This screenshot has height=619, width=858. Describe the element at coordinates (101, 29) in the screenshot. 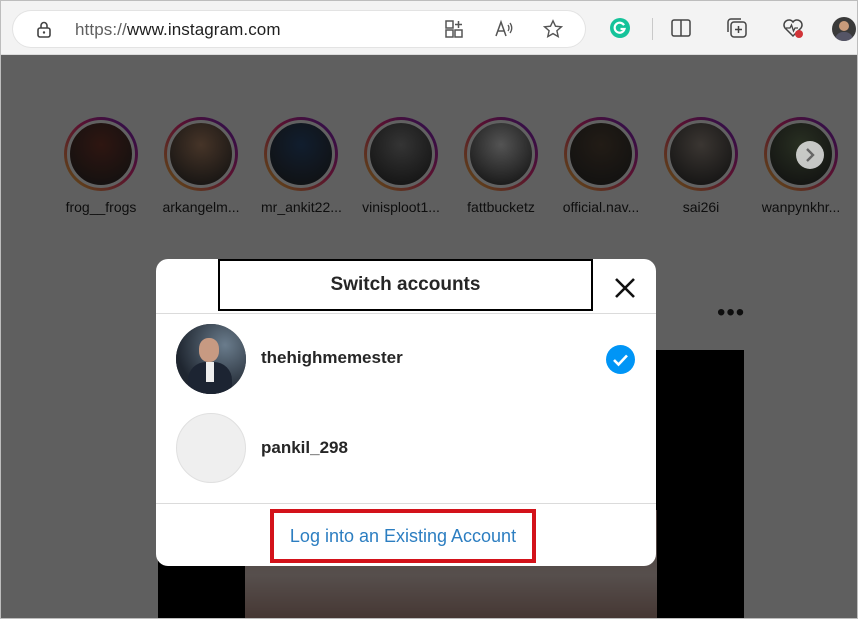

I see `url-protocol: https://` at that location.